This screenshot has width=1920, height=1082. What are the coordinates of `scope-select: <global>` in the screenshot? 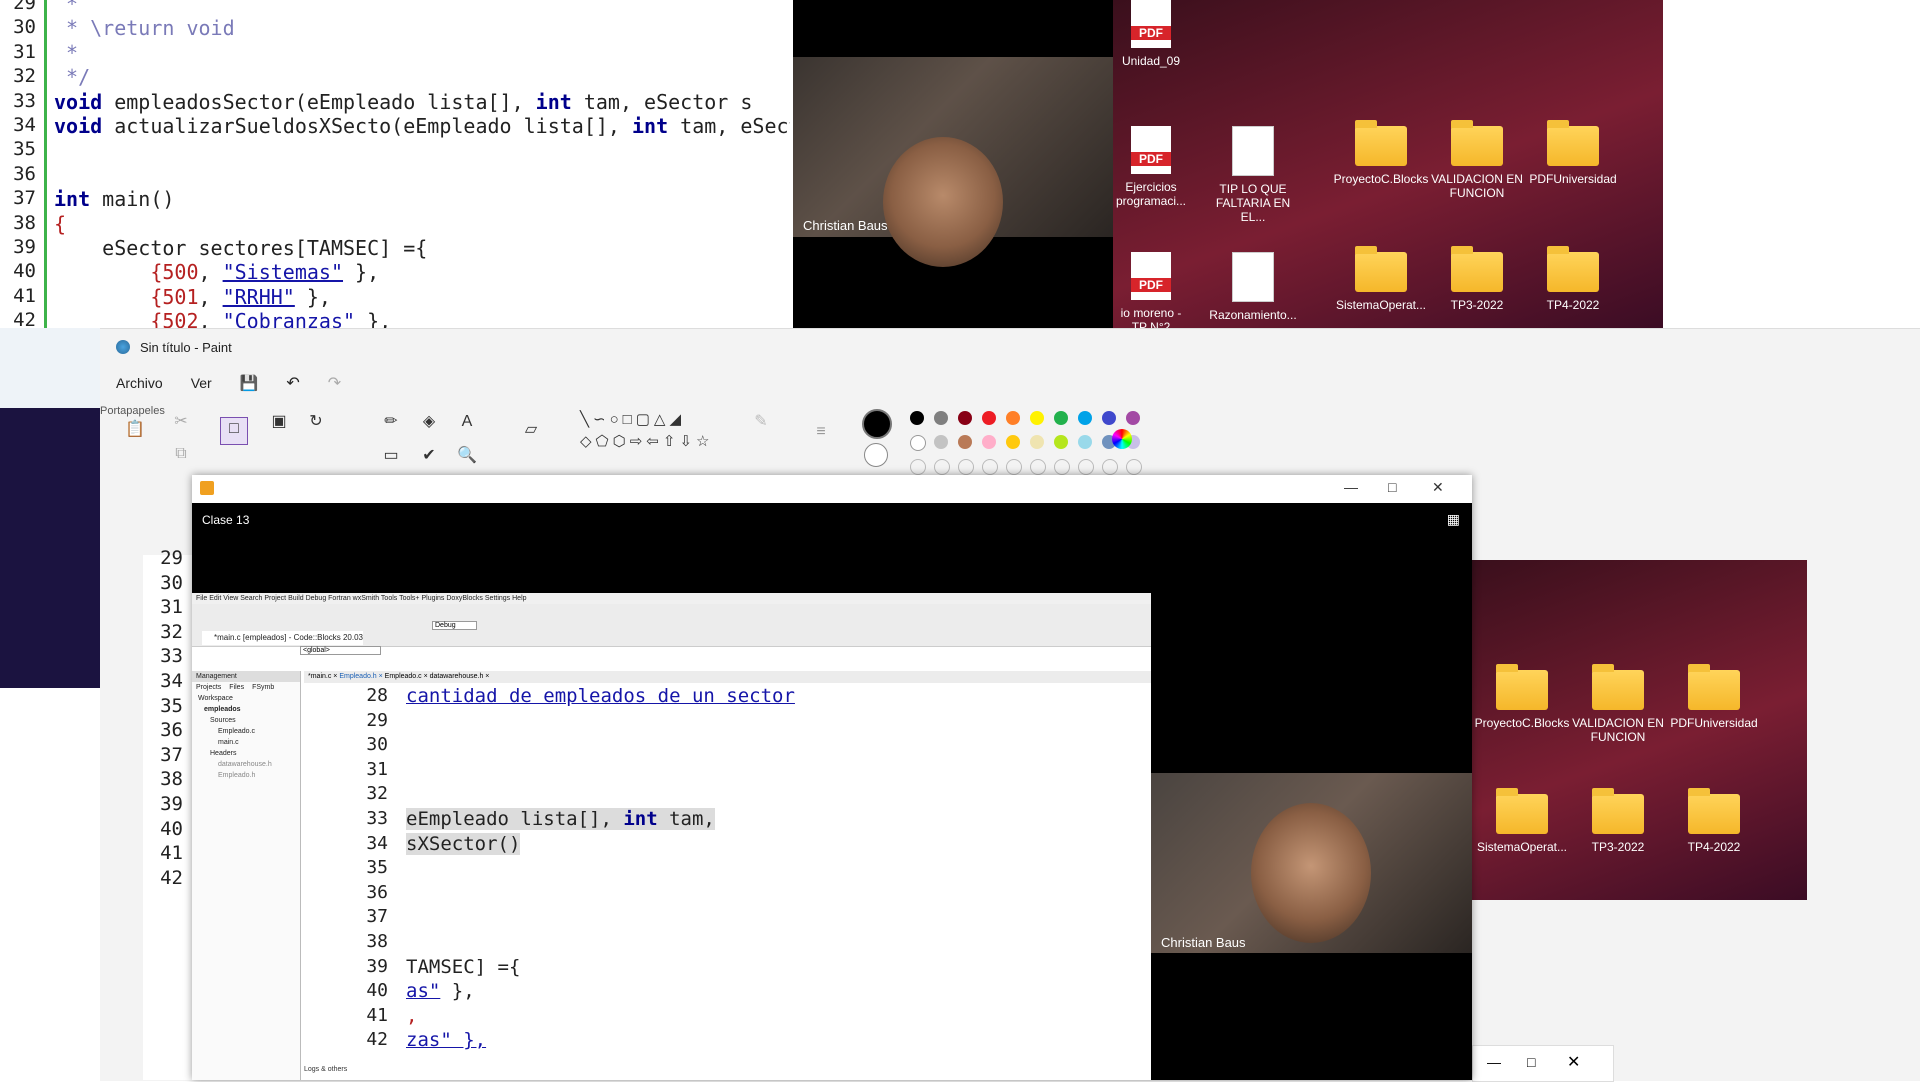 It's located at (340, 650).